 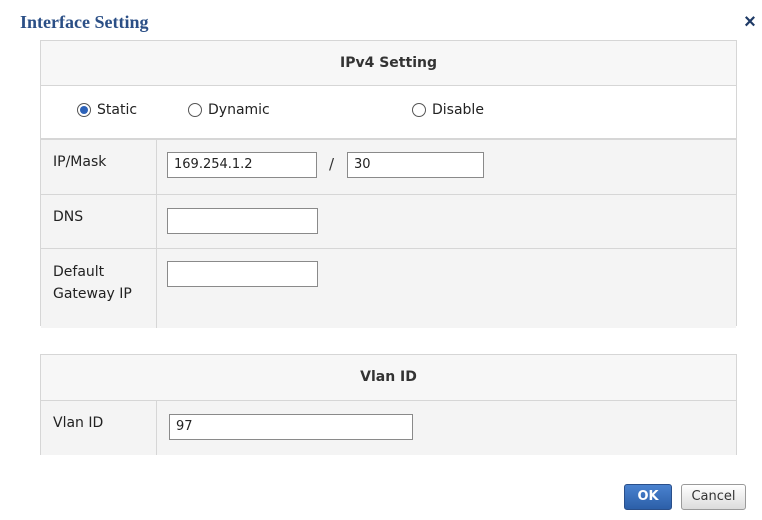 I want to click on dns-cell, so click(x=446, y=221).